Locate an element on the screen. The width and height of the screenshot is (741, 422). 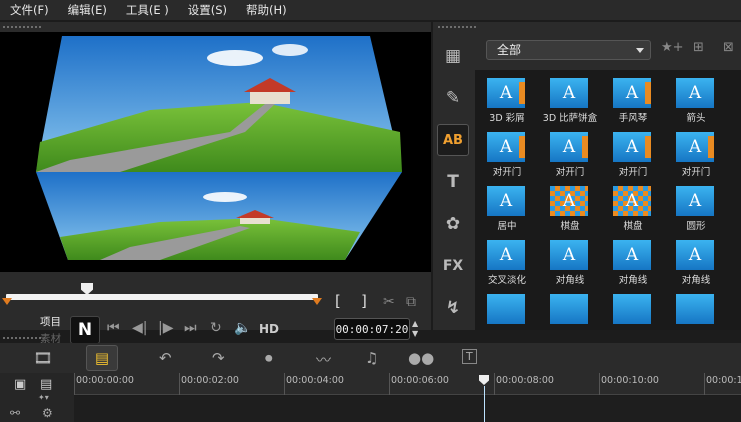
end-icon: ⏭ is located at coordinates (190, 328).